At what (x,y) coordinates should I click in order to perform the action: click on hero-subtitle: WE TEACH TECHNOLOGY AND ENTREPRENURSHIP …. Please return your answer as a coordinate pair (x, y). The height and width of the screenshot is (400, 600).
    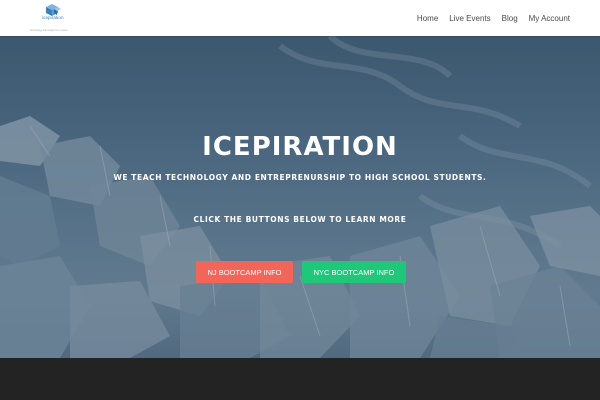
    Looking at the image, I should click on (300, 177).